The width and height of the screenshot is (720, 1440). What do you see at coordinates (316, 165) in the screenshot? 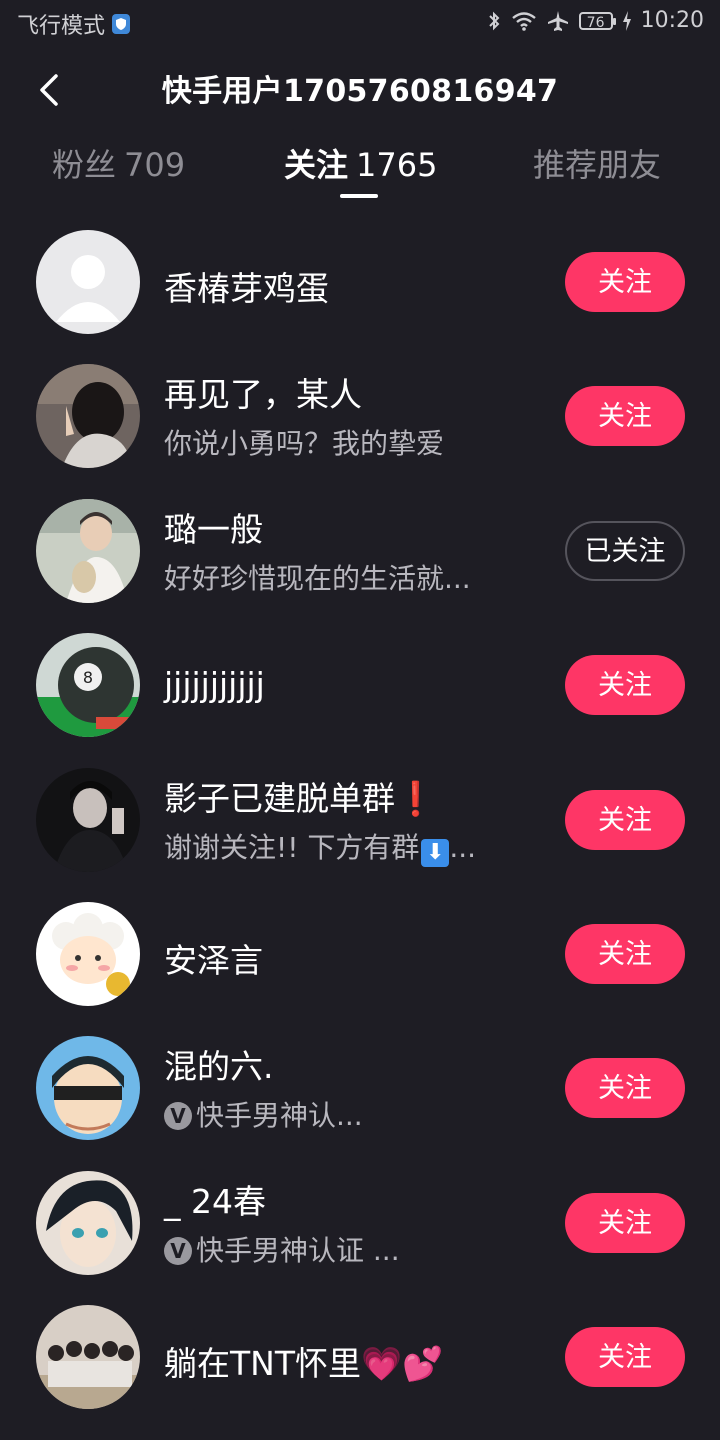
I see `tab-following-label: 关注` at bounding box center [316, 165].